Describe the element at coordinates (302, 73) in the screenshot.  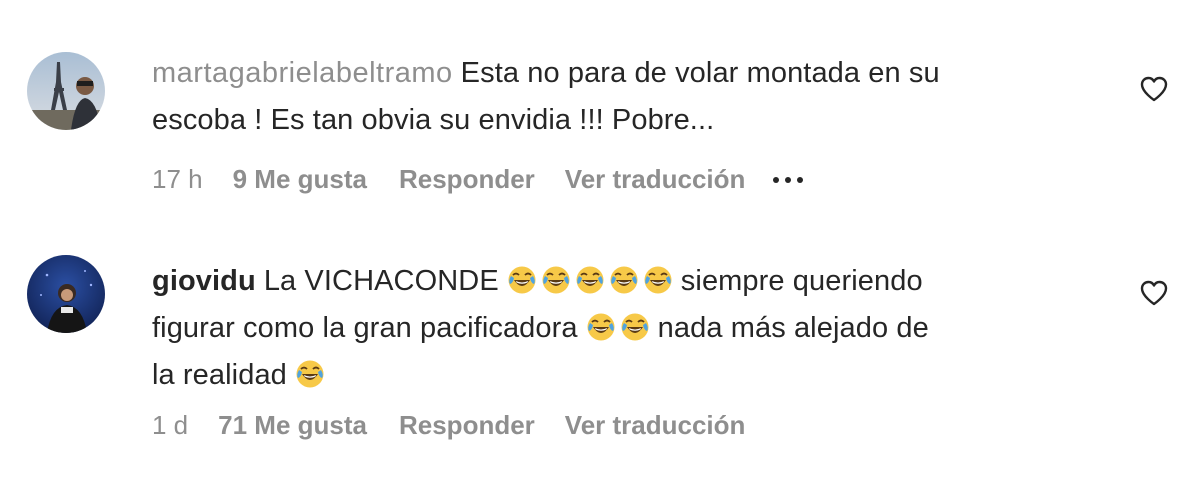
I see `comment-username: martagabrielabeltramo` at that location.